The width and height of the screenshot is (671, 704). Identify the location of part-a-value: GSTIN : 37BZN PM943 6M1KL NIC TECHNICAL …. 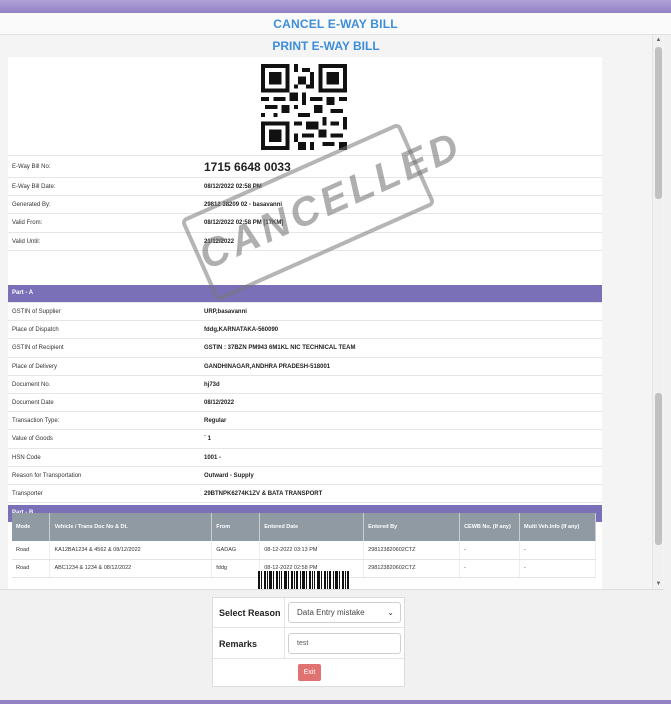
(280, 348).